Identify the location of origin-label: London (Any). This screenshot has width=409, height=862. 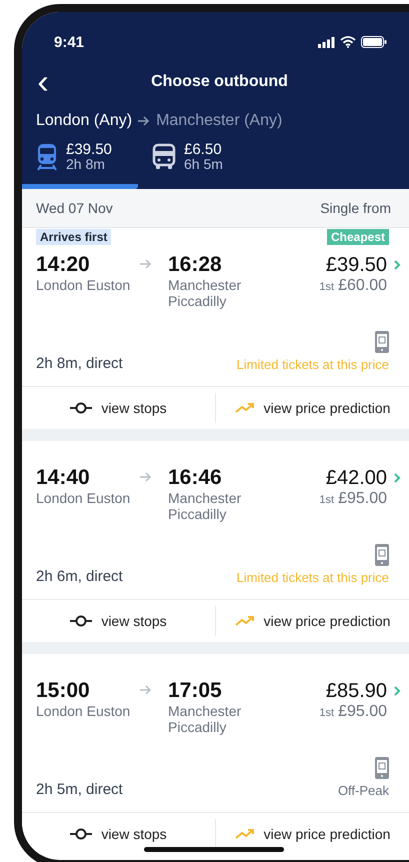
(84, 121).